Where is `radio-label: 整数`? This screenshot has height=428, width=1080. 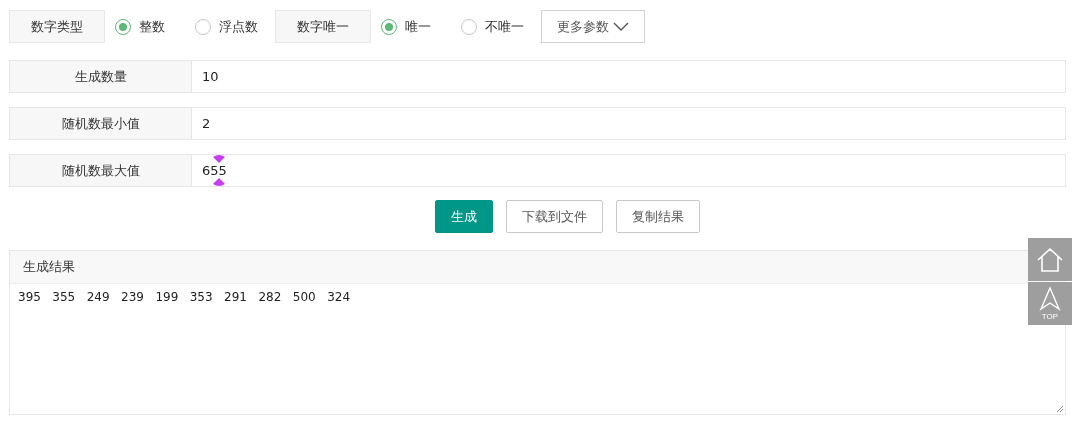
radio-label: 整数 is located at coordinates (152, 26).